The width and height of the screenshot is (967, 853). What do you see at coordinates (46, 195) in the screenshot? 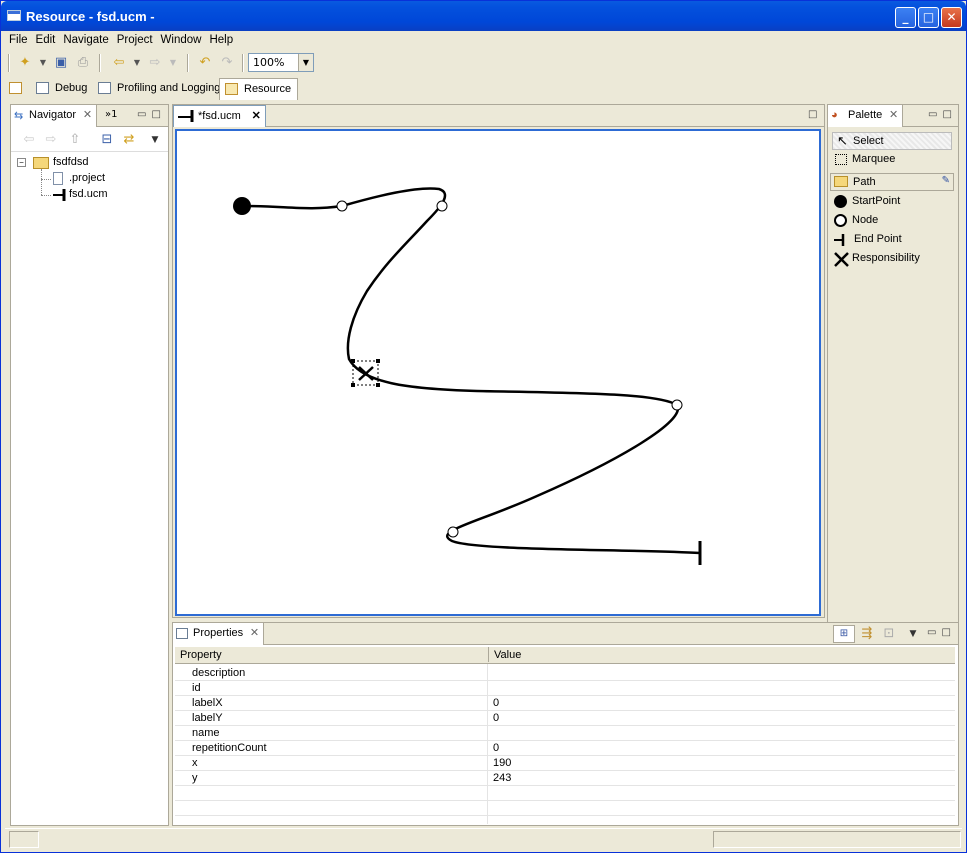
I see `tree-connector` at bounding box center [46, 195].